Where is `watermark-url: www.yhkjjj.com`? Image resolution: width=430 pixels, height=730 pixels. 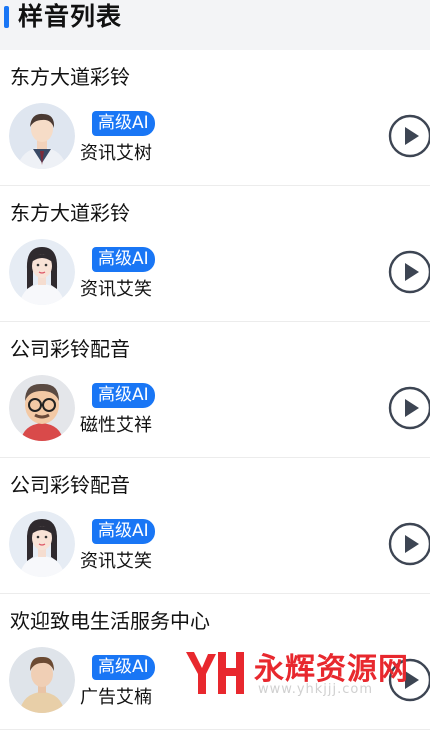
watermark-url: www.yhkjjj.com is located at coordinates (316, 689).